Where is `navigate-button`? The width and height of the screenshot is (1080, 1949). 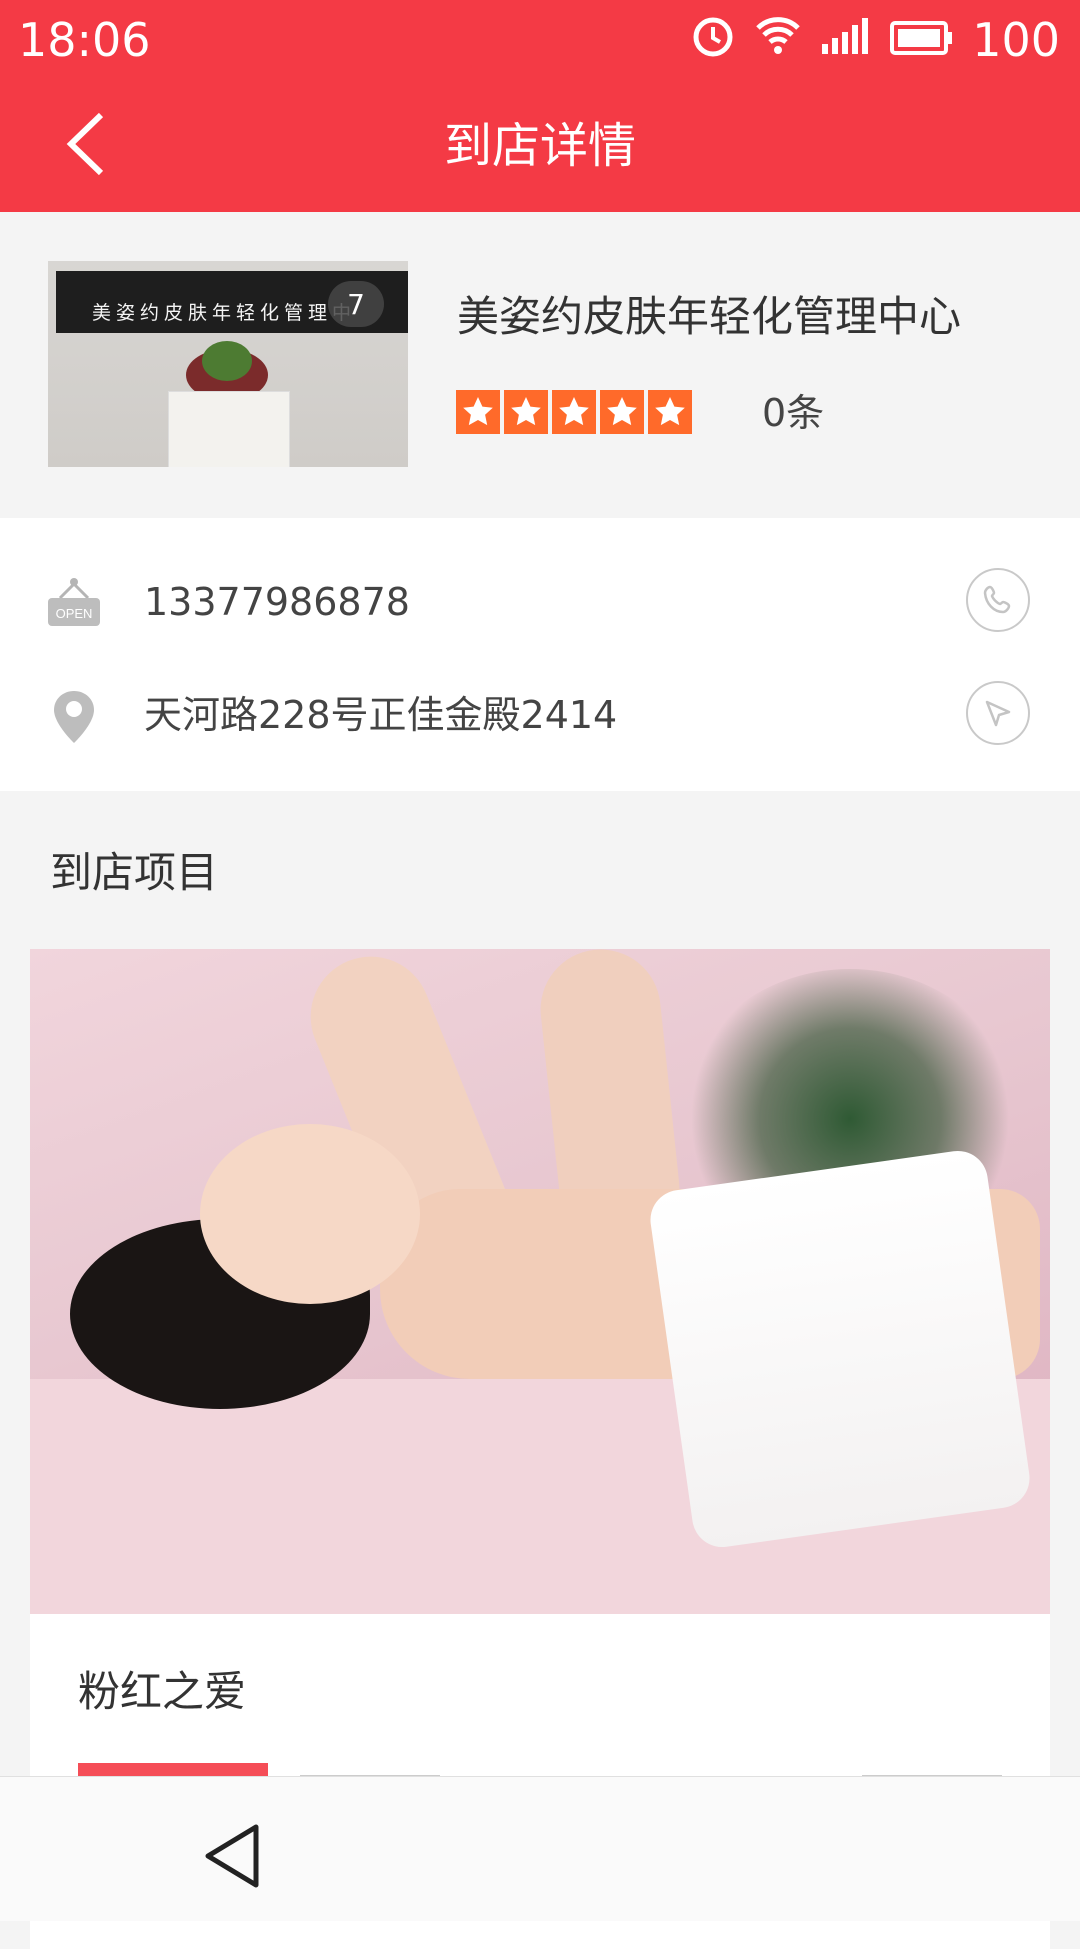
navigate-button is located at coordinates (998, 713).